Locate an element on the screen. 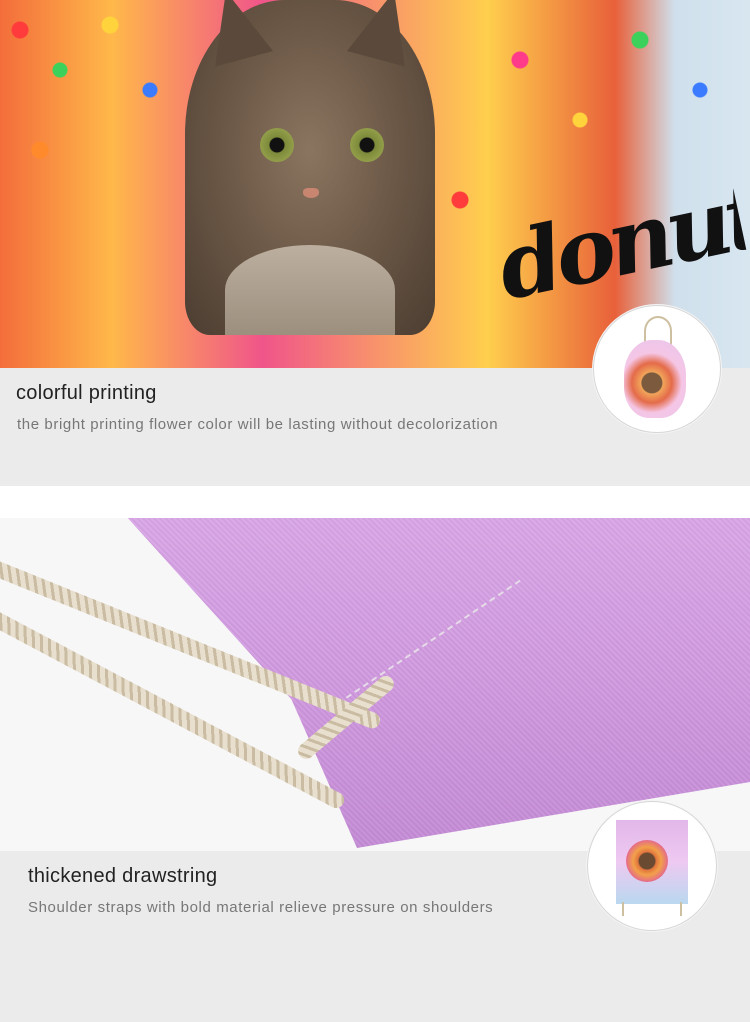 This screenshot has height=1022, width=750. kitten-nose is located at coordinates (311, 193).